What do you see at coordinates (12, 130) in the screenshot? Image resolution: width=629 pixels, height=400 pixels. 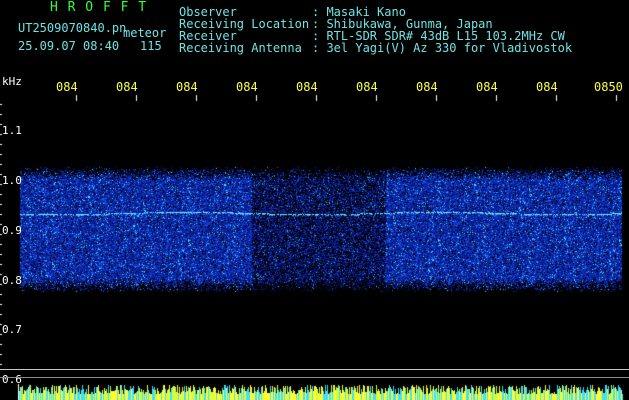 I see `y-tick-label: 1.1` at bounding box center [12, 130].